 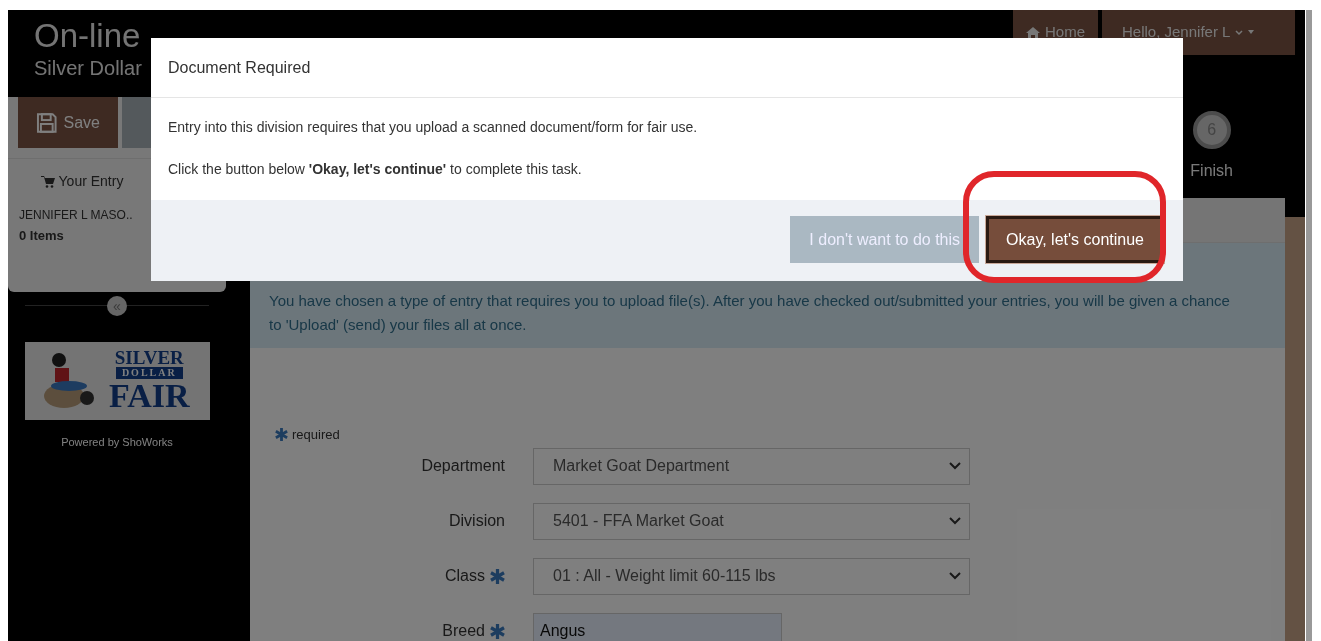 I want to click on home-icon, so click(x=1033, y=32).